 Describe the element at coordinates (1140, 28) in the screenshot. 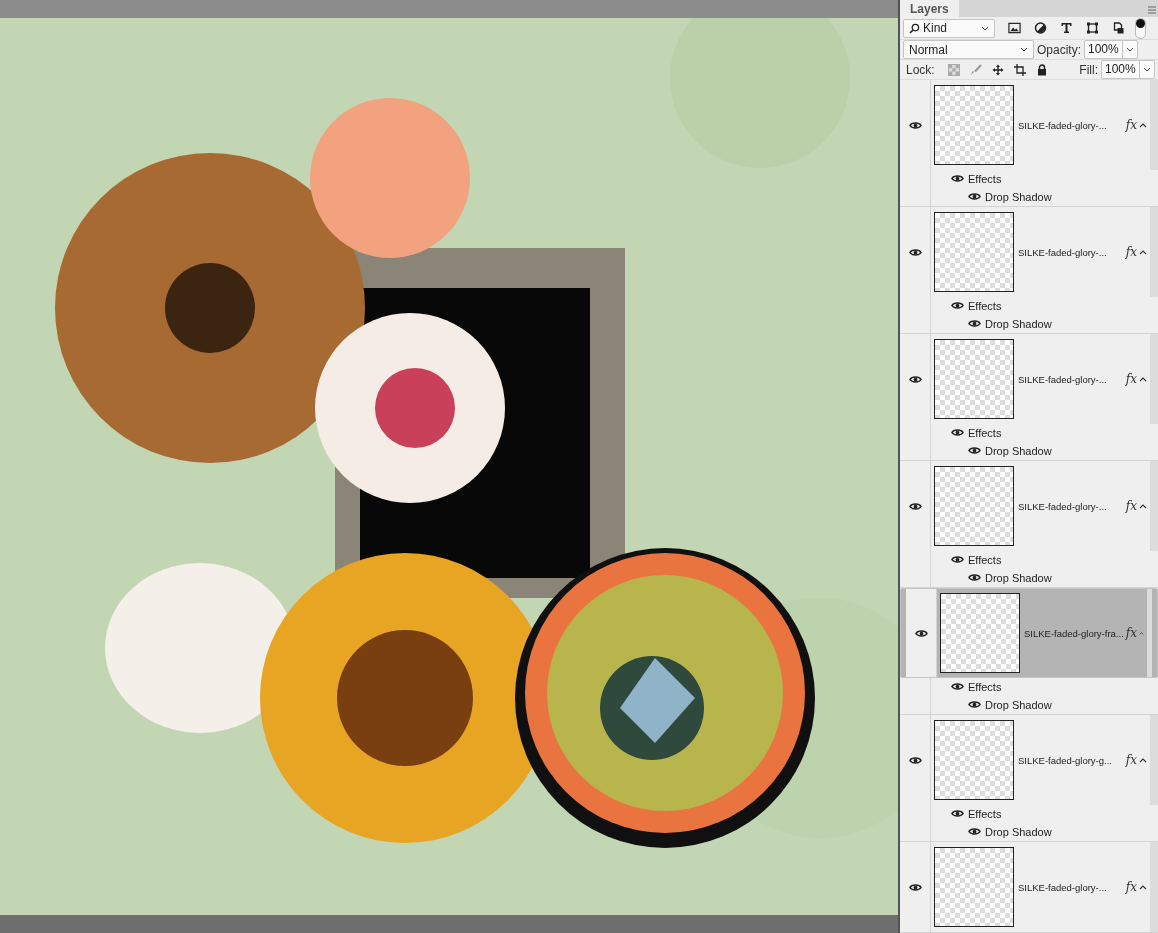

I see `filter-toggle` at that location.